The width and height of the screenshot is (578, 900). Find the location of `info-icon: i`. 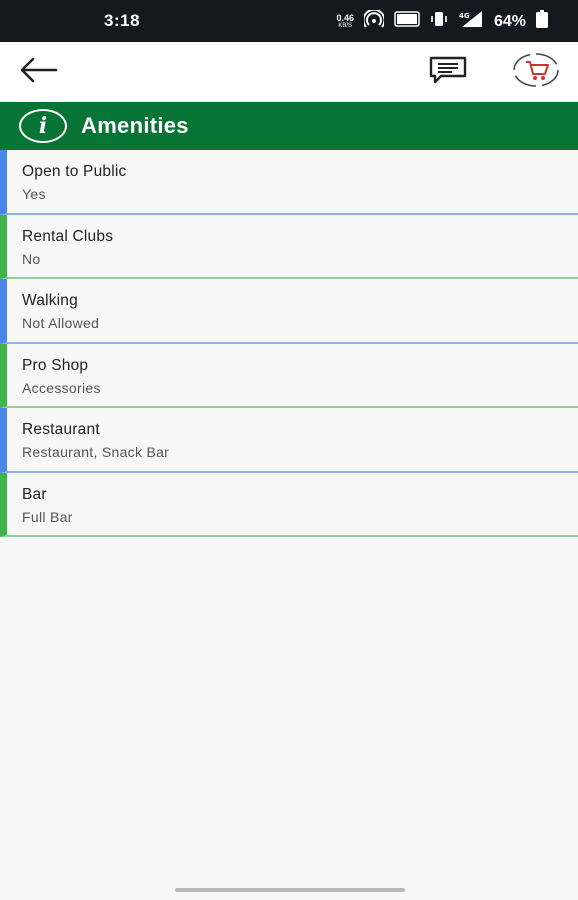

info-icon: i is located at coordinates (43, 126).